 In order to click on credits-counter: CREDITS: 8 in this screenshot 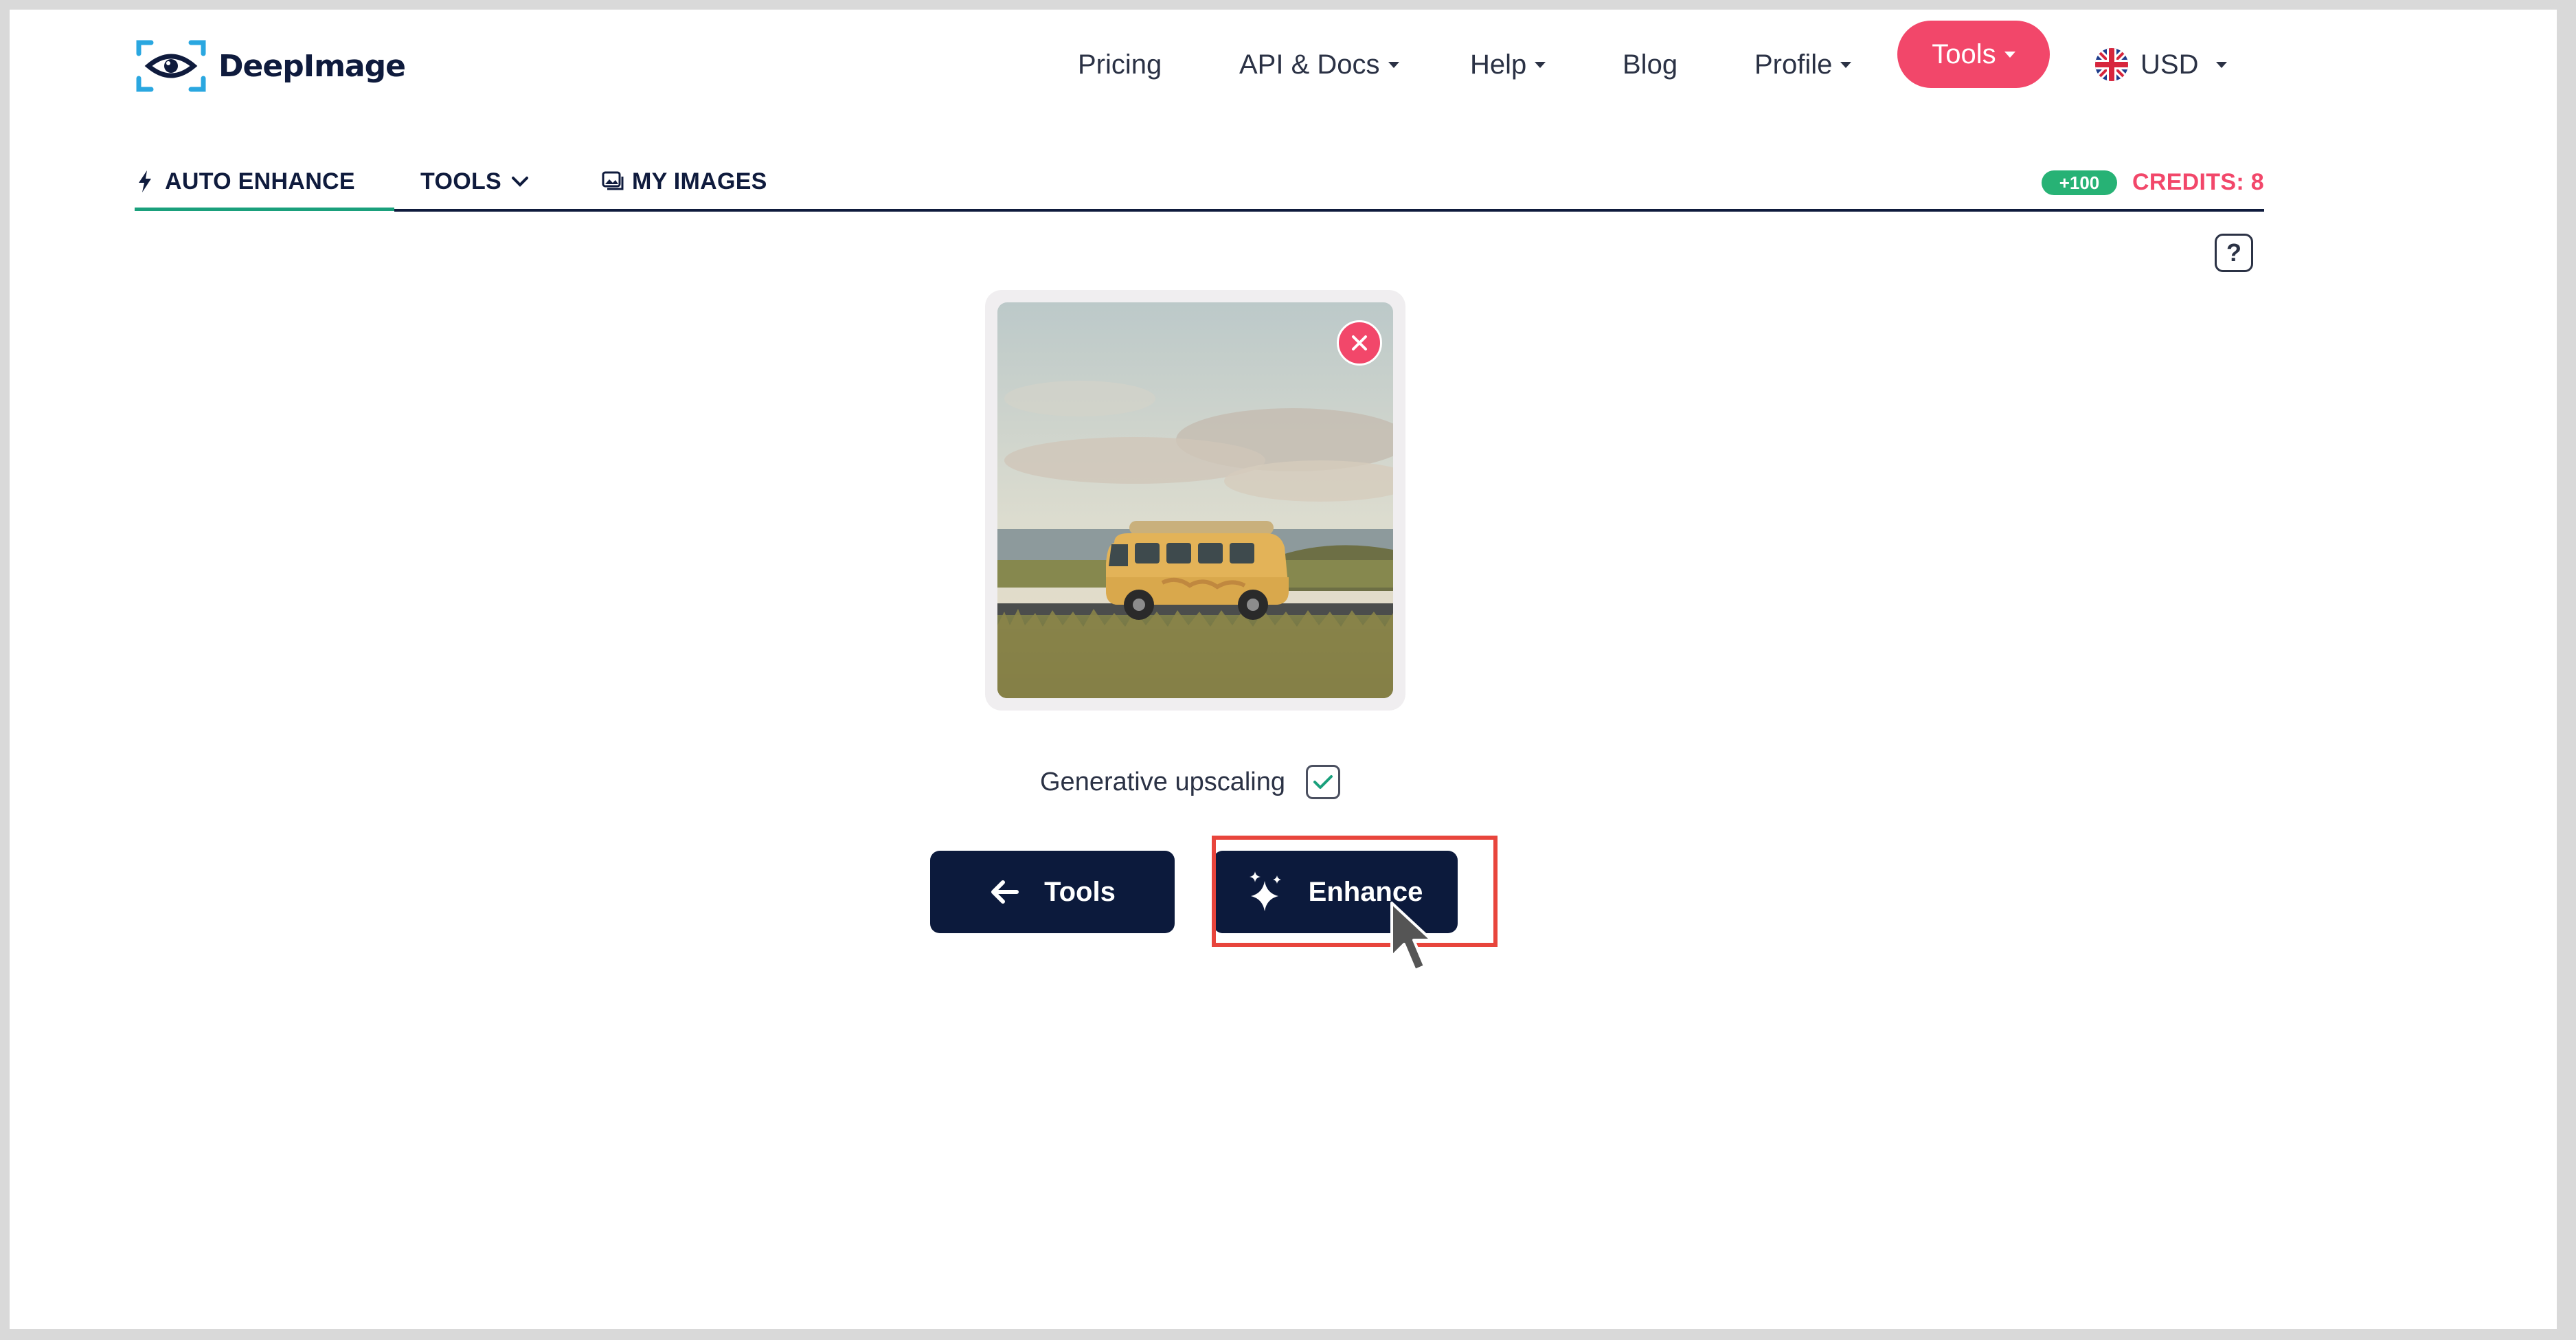, I will do `click(2198, 182)`.